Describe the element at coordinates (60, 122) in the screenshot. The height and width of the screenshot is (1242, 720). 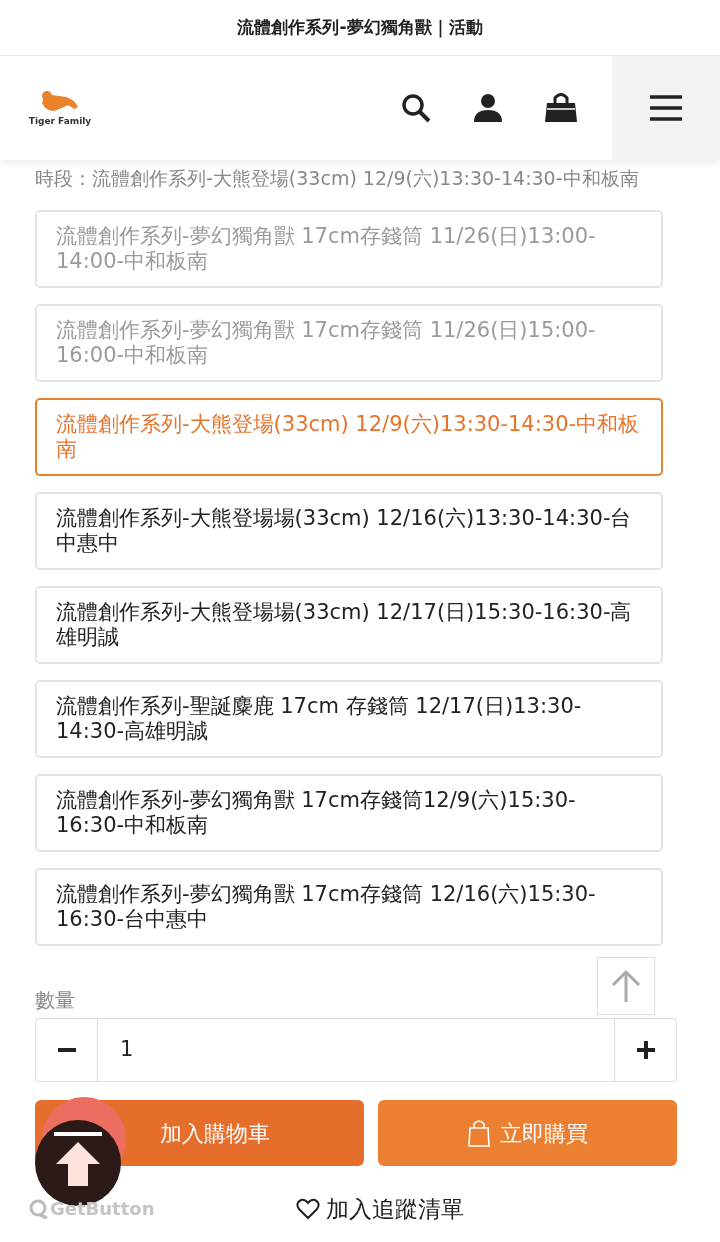
I see `logo-text: Tiger Family` at that location.